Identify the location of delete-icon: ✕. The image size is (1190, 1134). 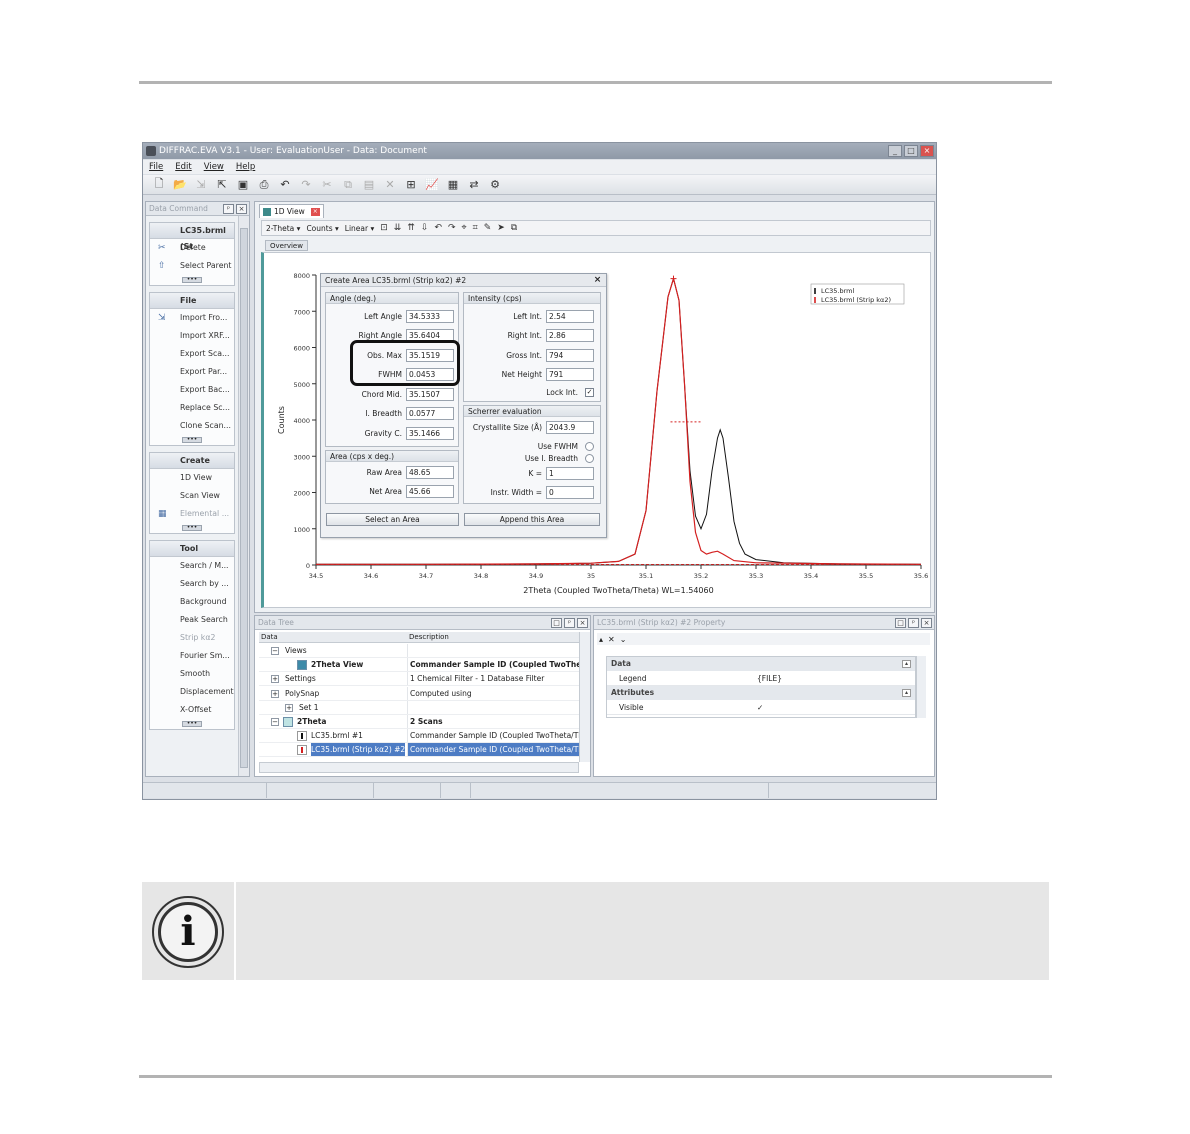
(390, 185).